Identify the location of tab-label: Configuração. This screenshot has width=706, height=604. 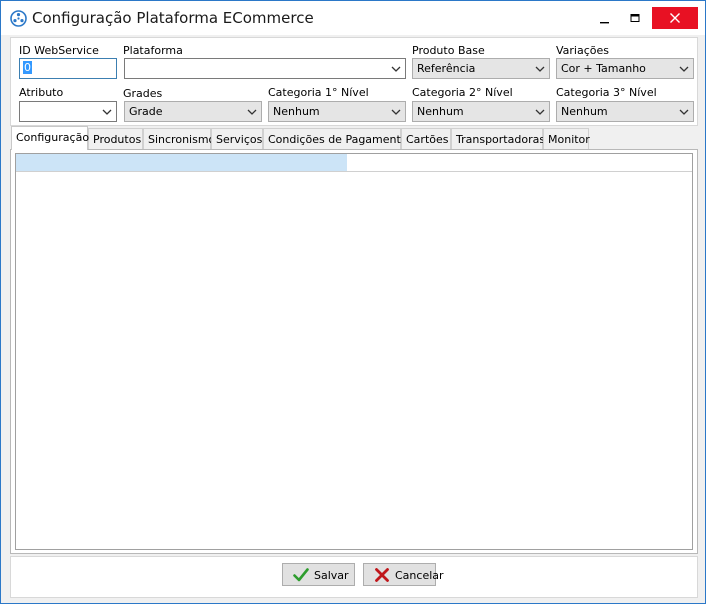
(53, 137).